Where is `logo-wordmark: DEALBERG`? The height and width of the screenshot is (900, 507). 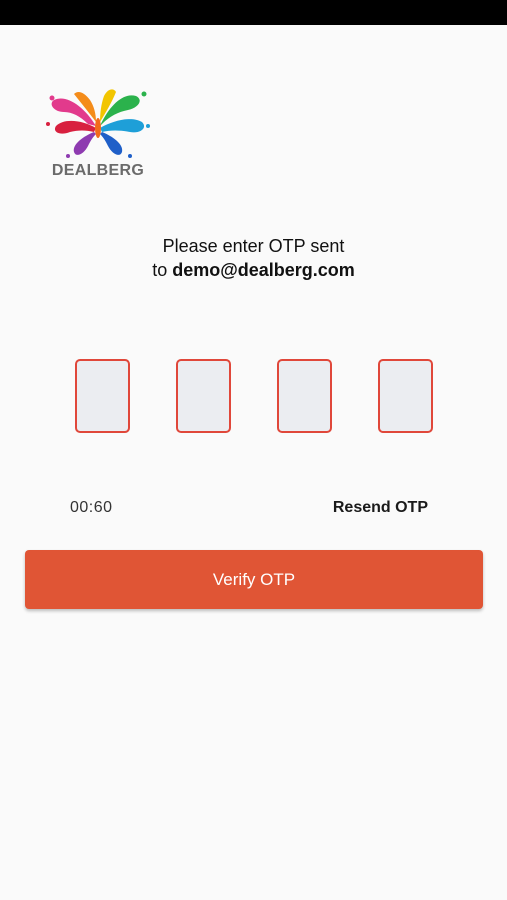
logo-wordmark: DEALBERG is located at coordinates (98, 170).